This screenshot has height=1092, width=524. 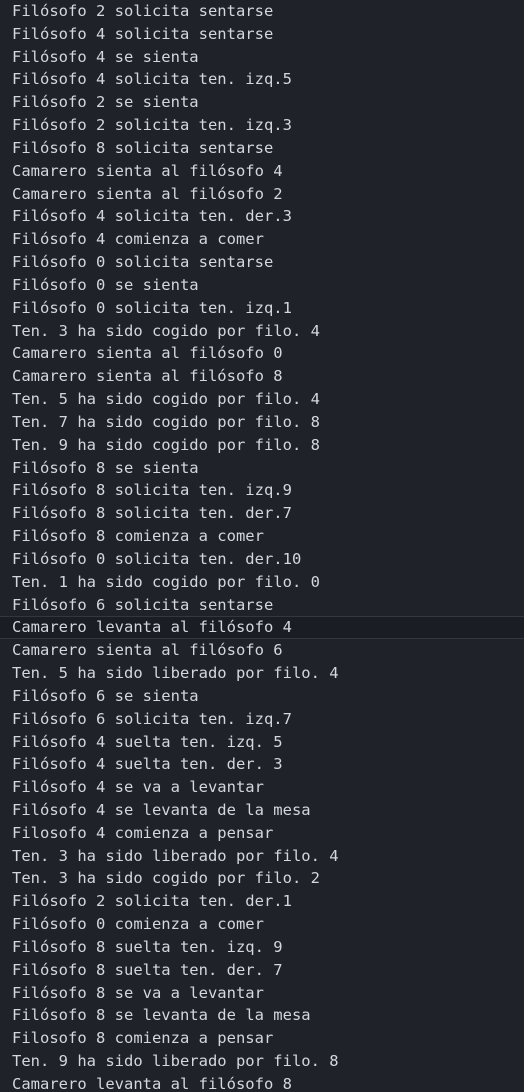 What do you see at coordinates (147, 946) in the screenshot?
I see `log-line: Filósofo 8 suelta ten. izq. 9` at bounding box center [147, 946].